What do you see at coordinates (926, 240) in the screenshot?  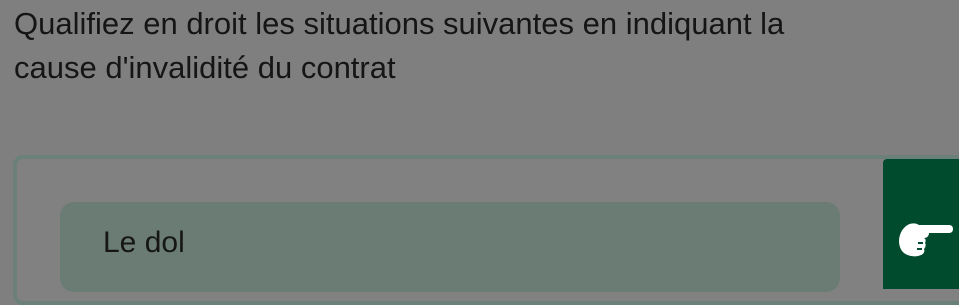 I see `pointing-hand-icon` at bounding box center [926, 240].